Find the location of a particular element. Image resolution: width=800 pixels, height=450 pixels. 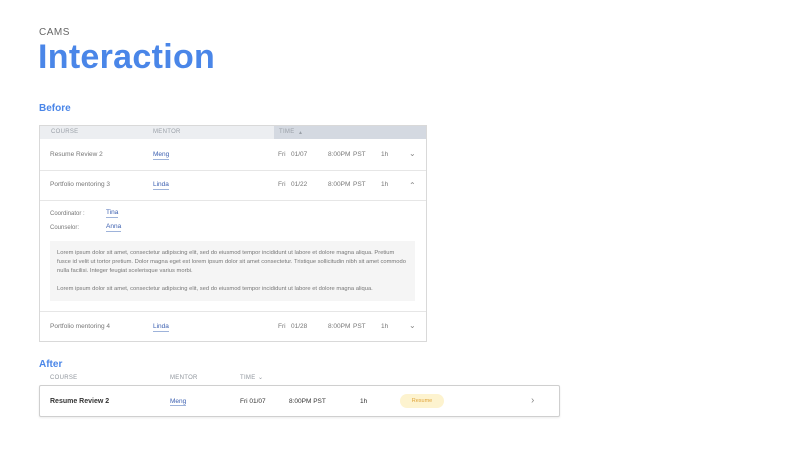

counselor-link: Anna is located at coordinates (114, 227).